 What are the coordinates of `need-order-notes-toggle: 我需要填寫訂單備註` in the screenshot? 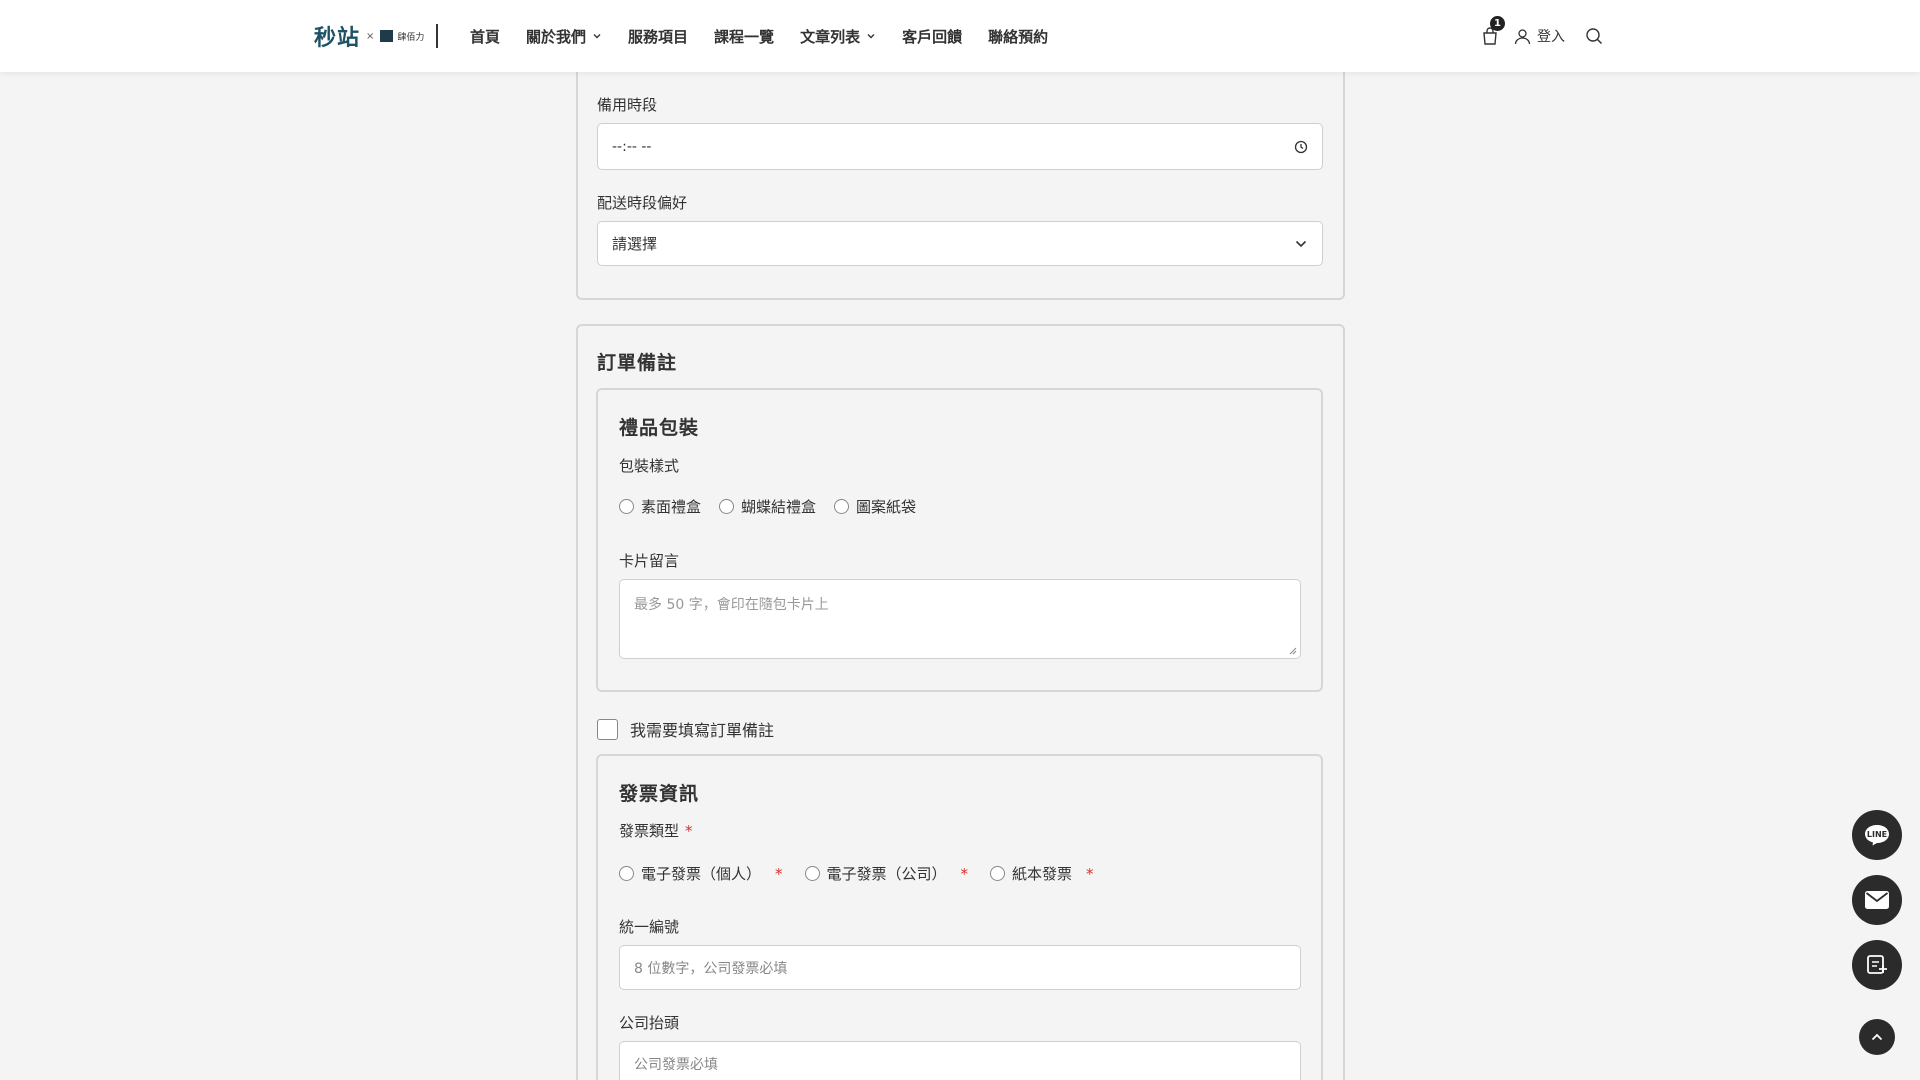 It's located at (685, 729).